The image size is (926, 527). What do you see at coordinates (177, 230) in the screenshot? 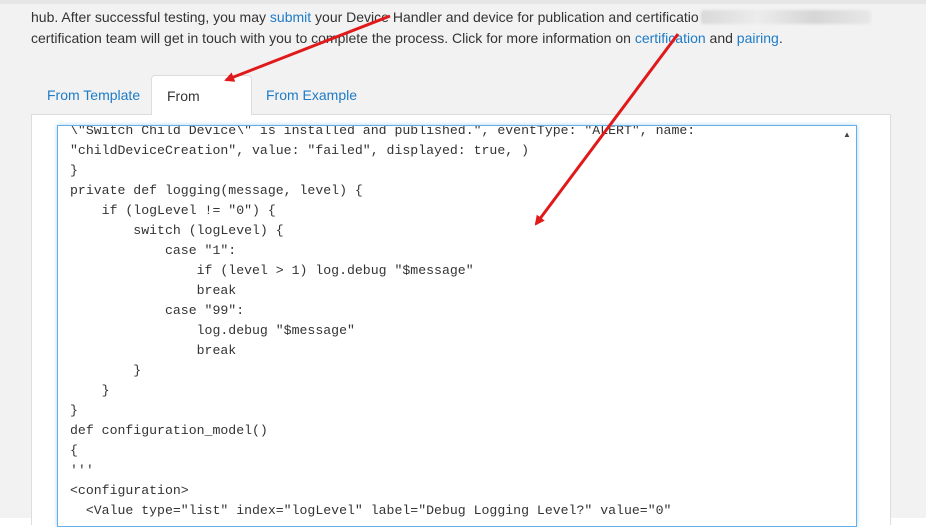
I see `code-line: switch (logLevel) {` at bounding box center [177, 230].